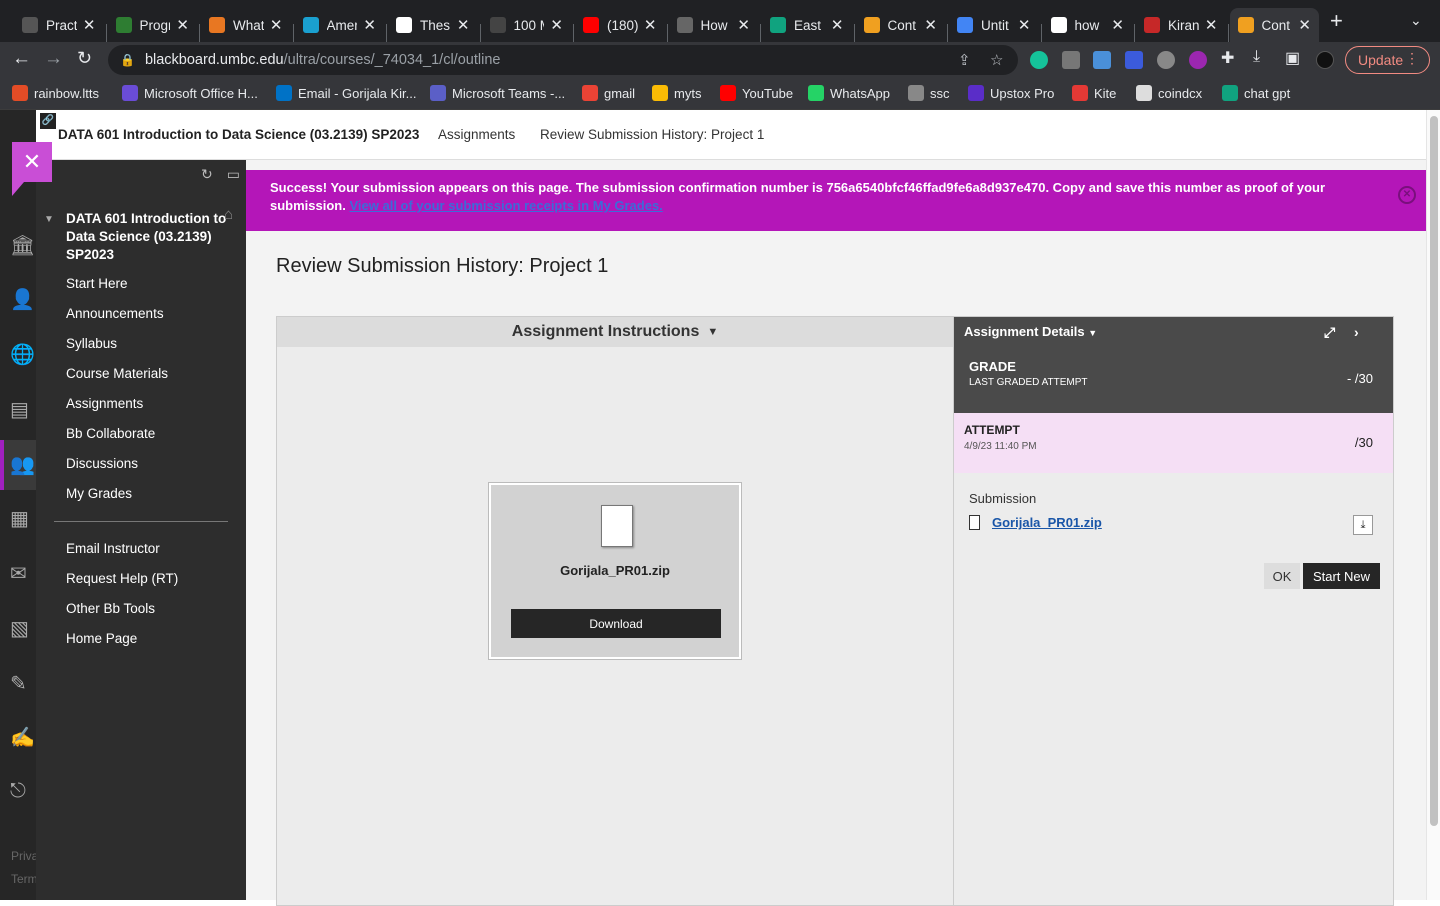 The height and width of the screenshot is (906, 1440). I want to click on tab-search-icon: ⌄, so click(1416, 20).